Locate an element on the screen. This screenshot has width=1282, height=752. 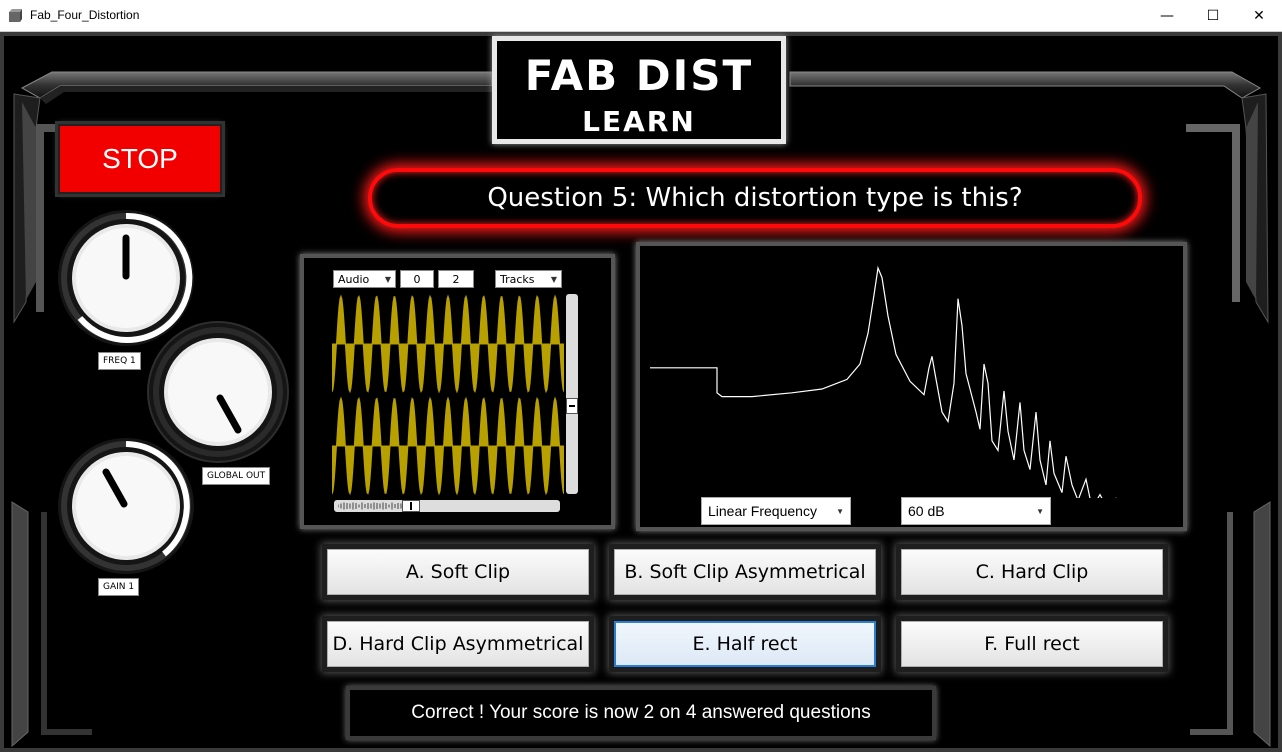
minimize-button: — is located at coordinates (1167, 15).